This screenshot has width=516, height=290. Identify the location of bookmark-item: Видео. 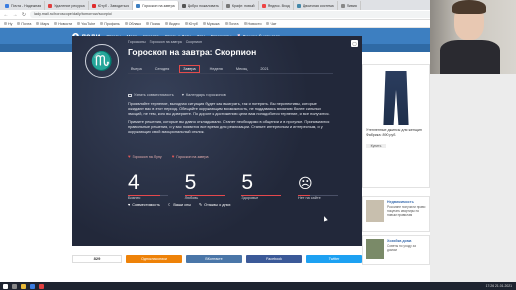
(172, 24).